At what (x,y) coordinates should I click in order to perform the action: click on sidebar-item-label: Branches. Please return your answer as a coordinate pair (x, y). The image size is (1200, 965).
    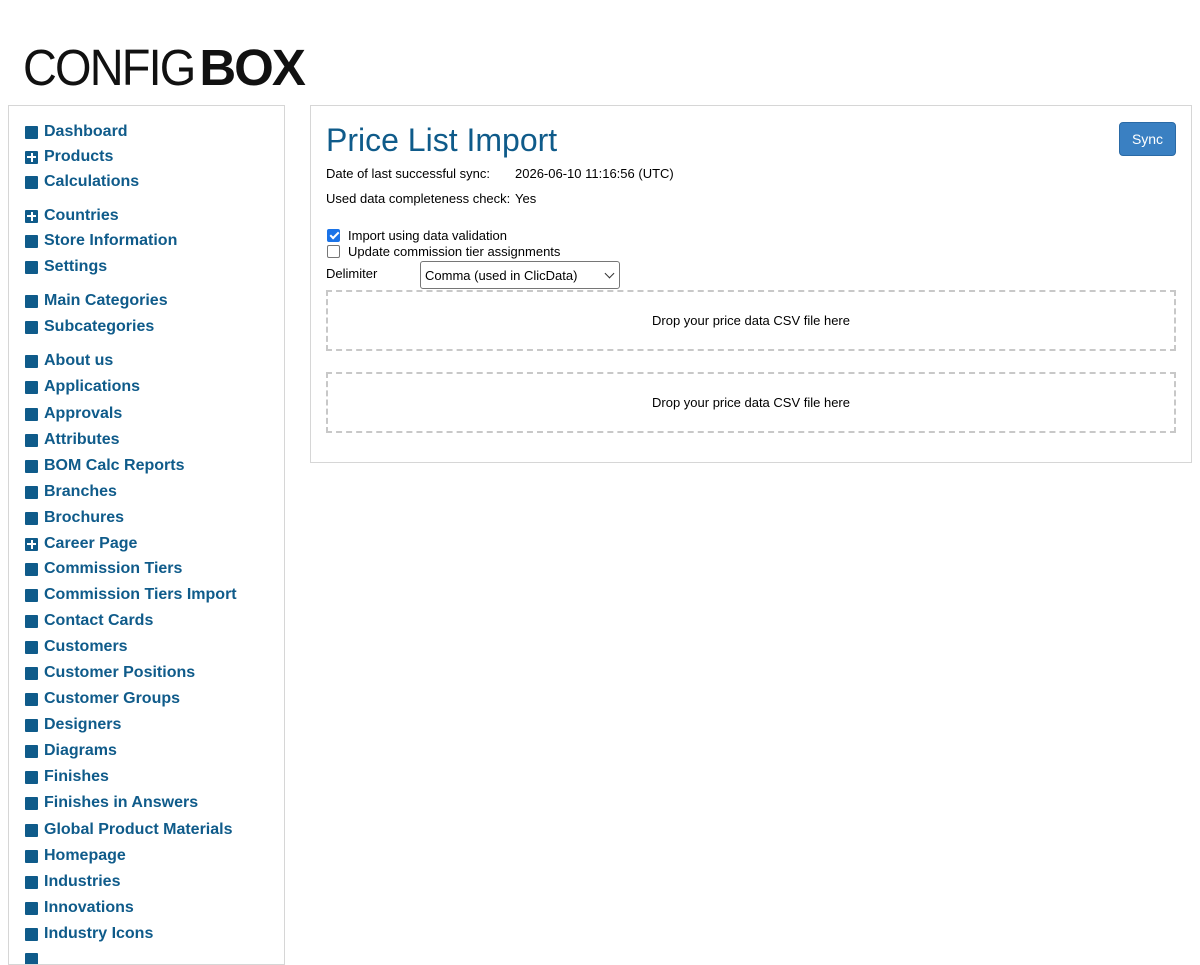
    Looking at the image, I should click on (80, 492).